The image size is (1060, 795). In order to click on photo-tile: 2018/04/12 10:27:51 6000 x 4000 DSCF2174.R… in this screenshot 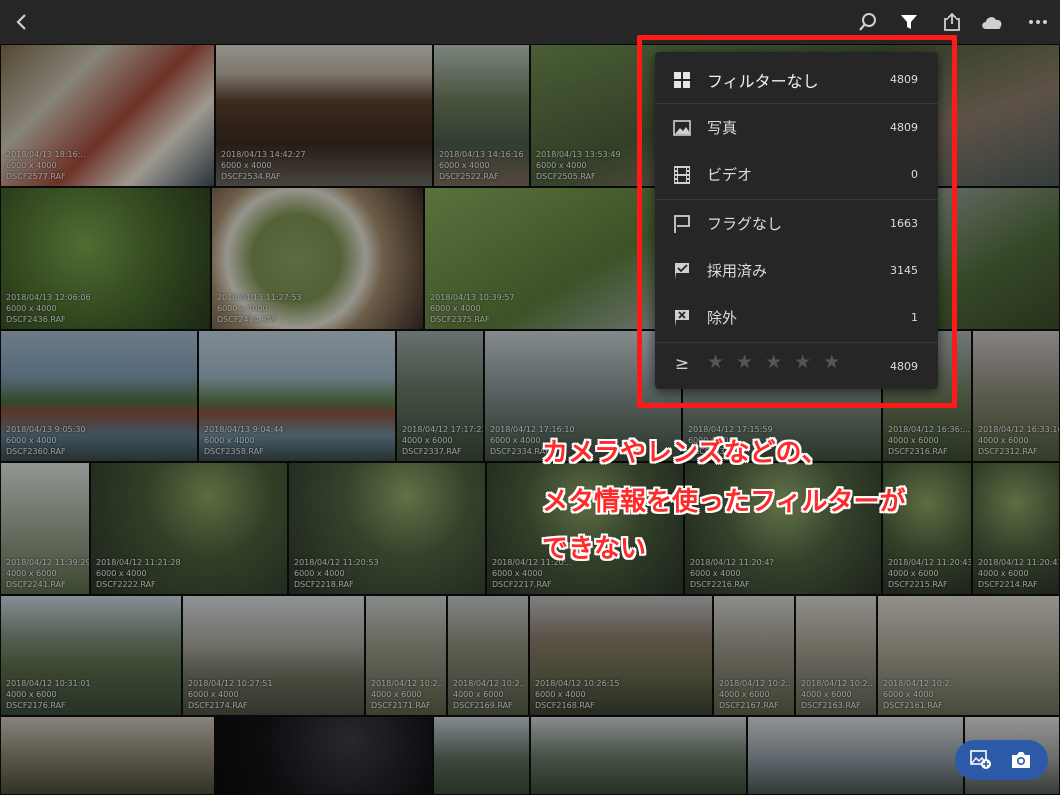, I will do `click(273, 655)`.